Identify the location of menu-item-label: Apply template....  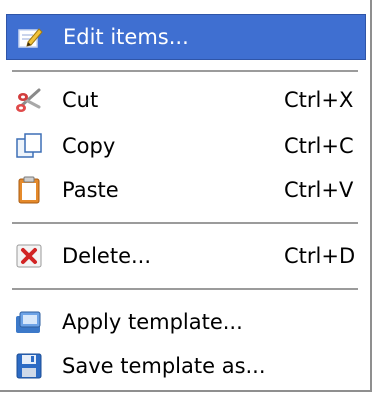
(152, 322).